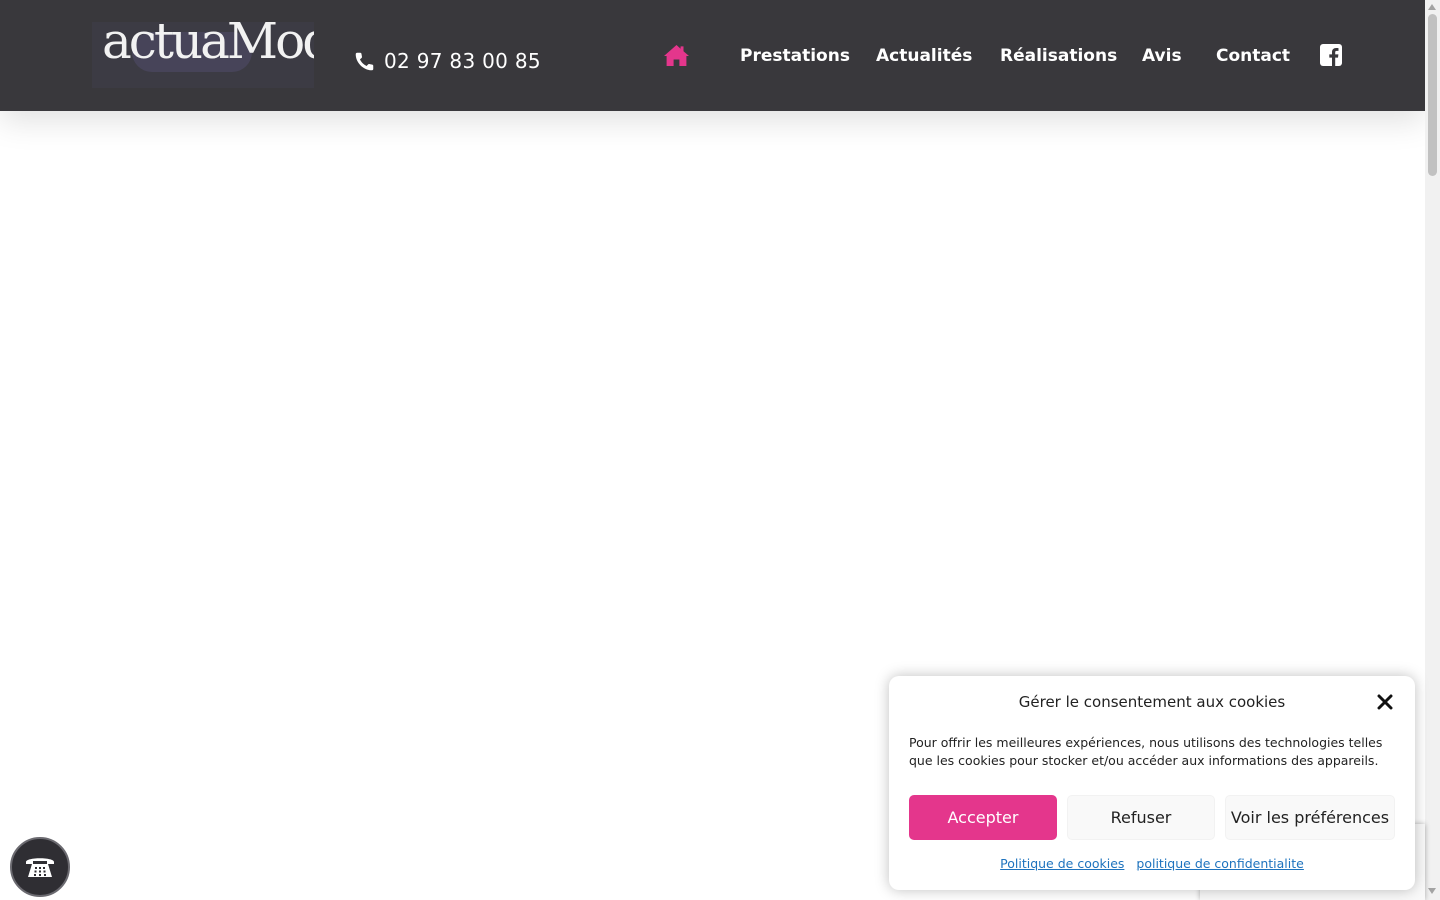  What do you see at coordinates (795, 56) in the screenshot?
I see `nav-item-prestations: Prestations` at bounding box center [795, 56].